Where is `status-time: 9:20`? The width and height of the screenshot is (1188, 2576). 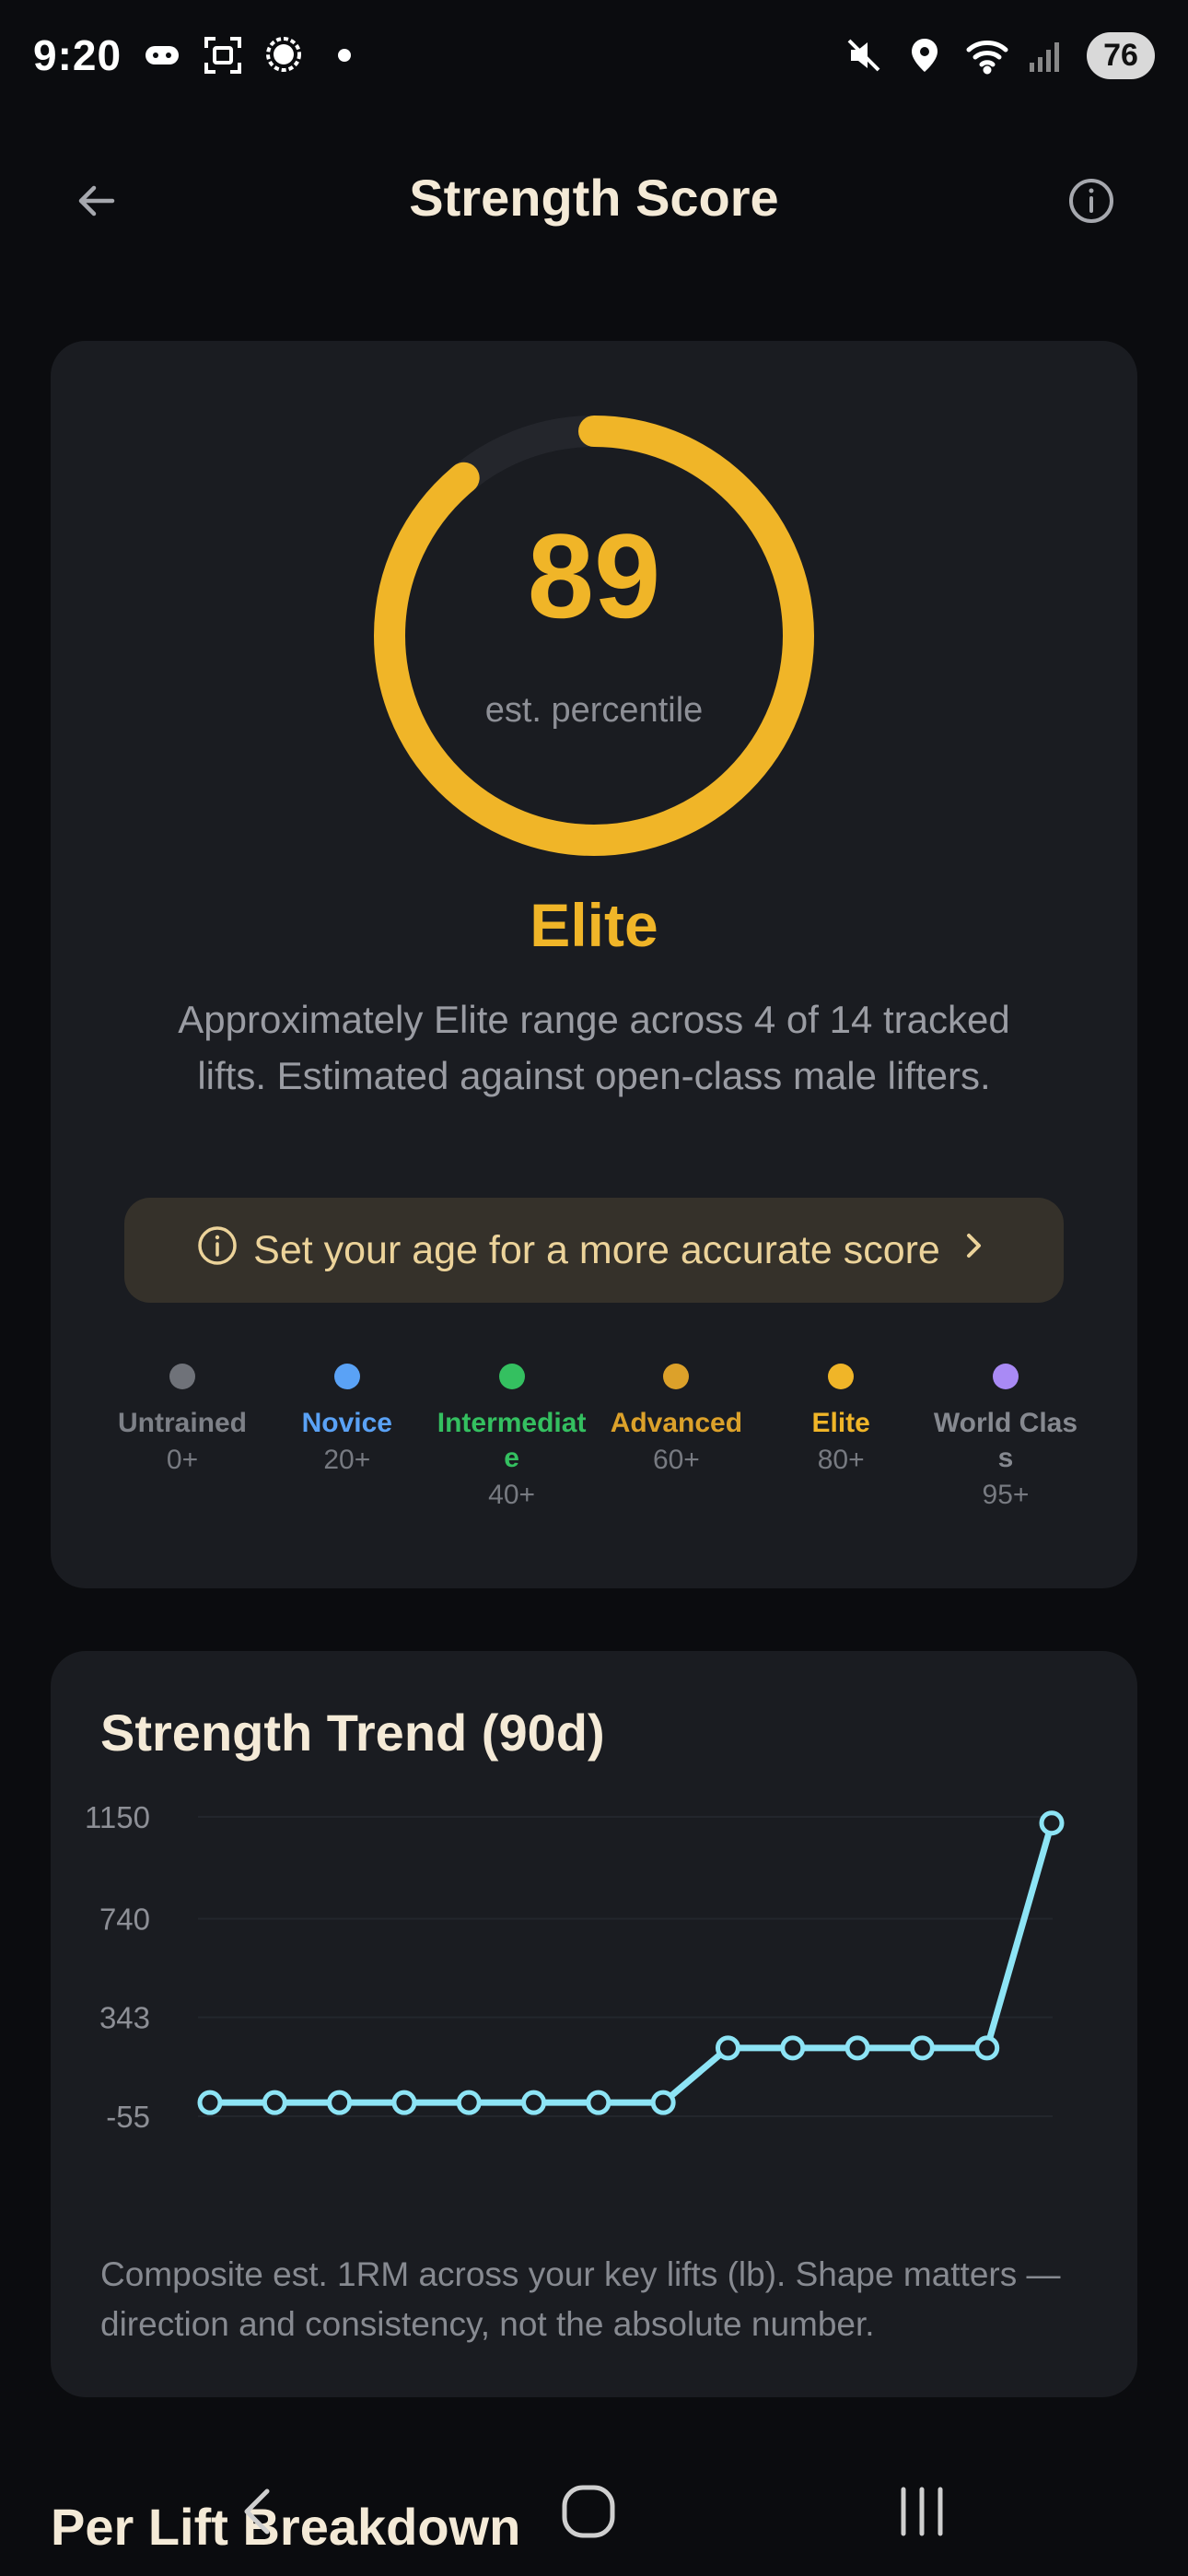 status-time: 9:20 is located at coordinates (77, 55).